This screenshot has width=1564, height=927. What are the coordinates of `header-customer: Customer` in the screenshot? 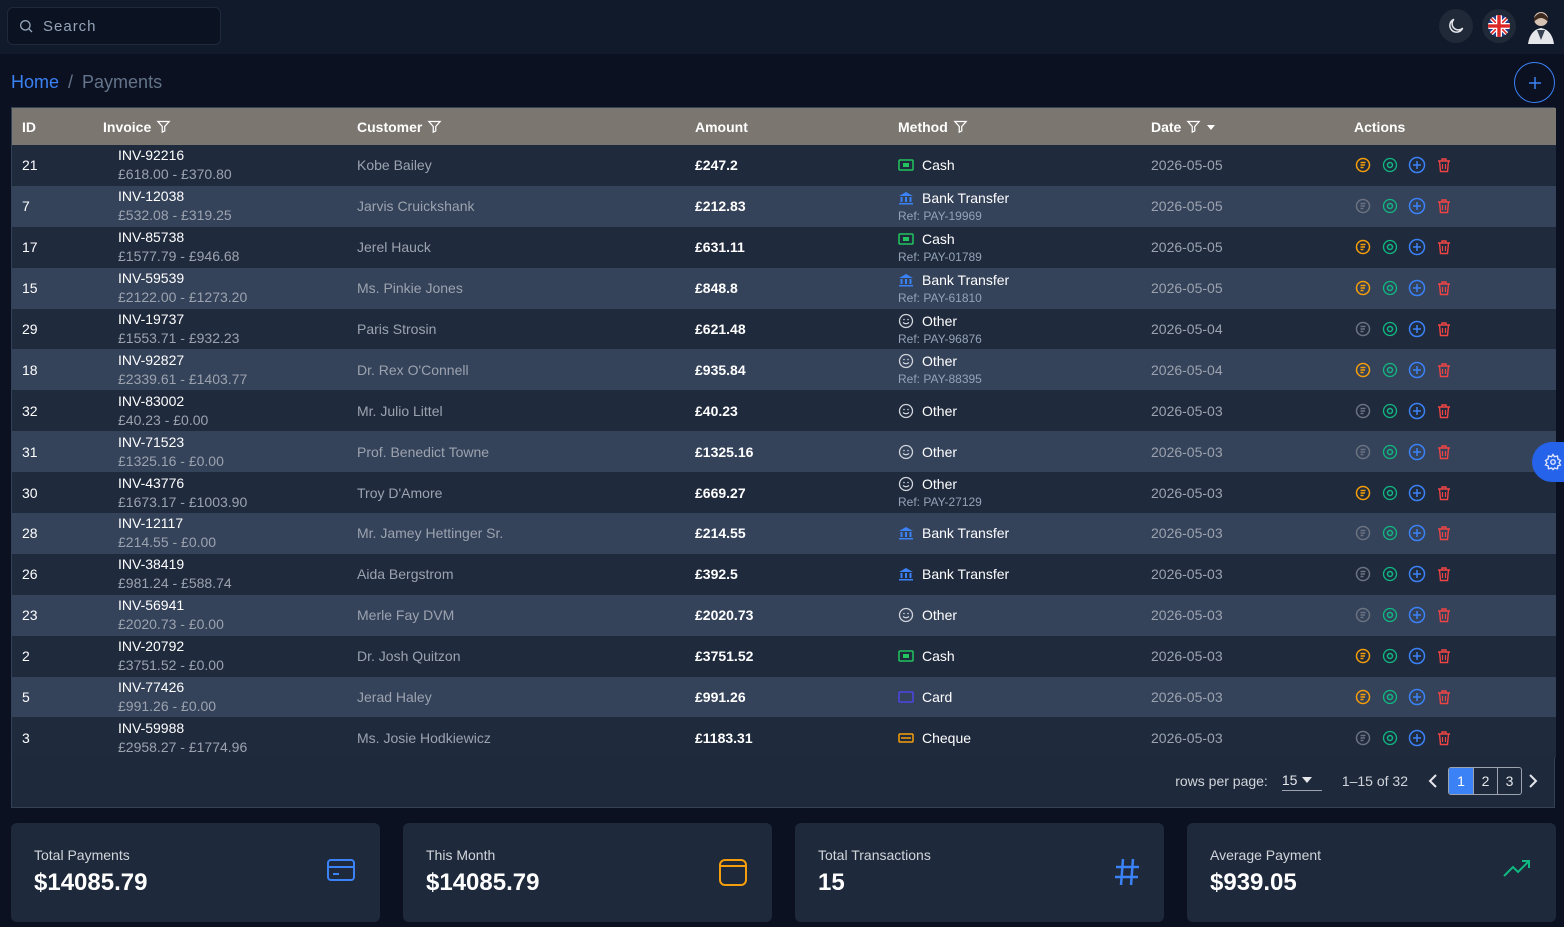 It's located at (516, 126).